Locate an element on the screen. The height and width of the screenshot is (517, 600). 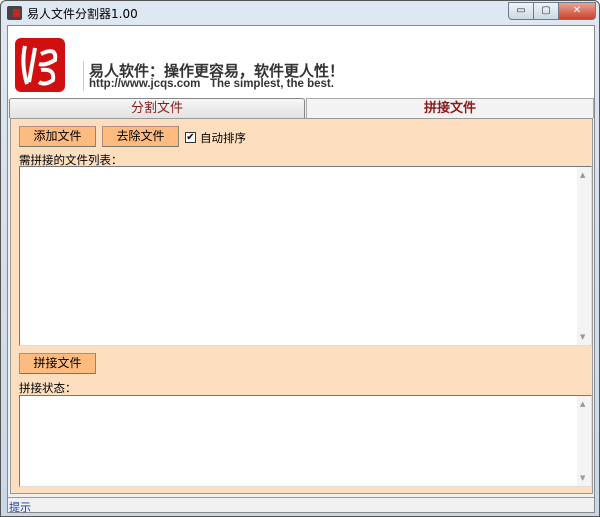
window-title: 易人文件分割器1.00 is located at coordinates (82, 14).